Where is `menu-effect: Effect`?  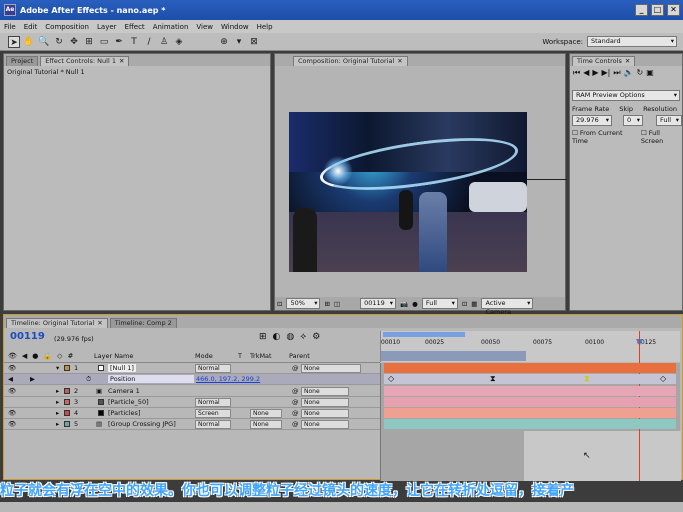 menu-effect: Effect is located at coordinates (135, 27).